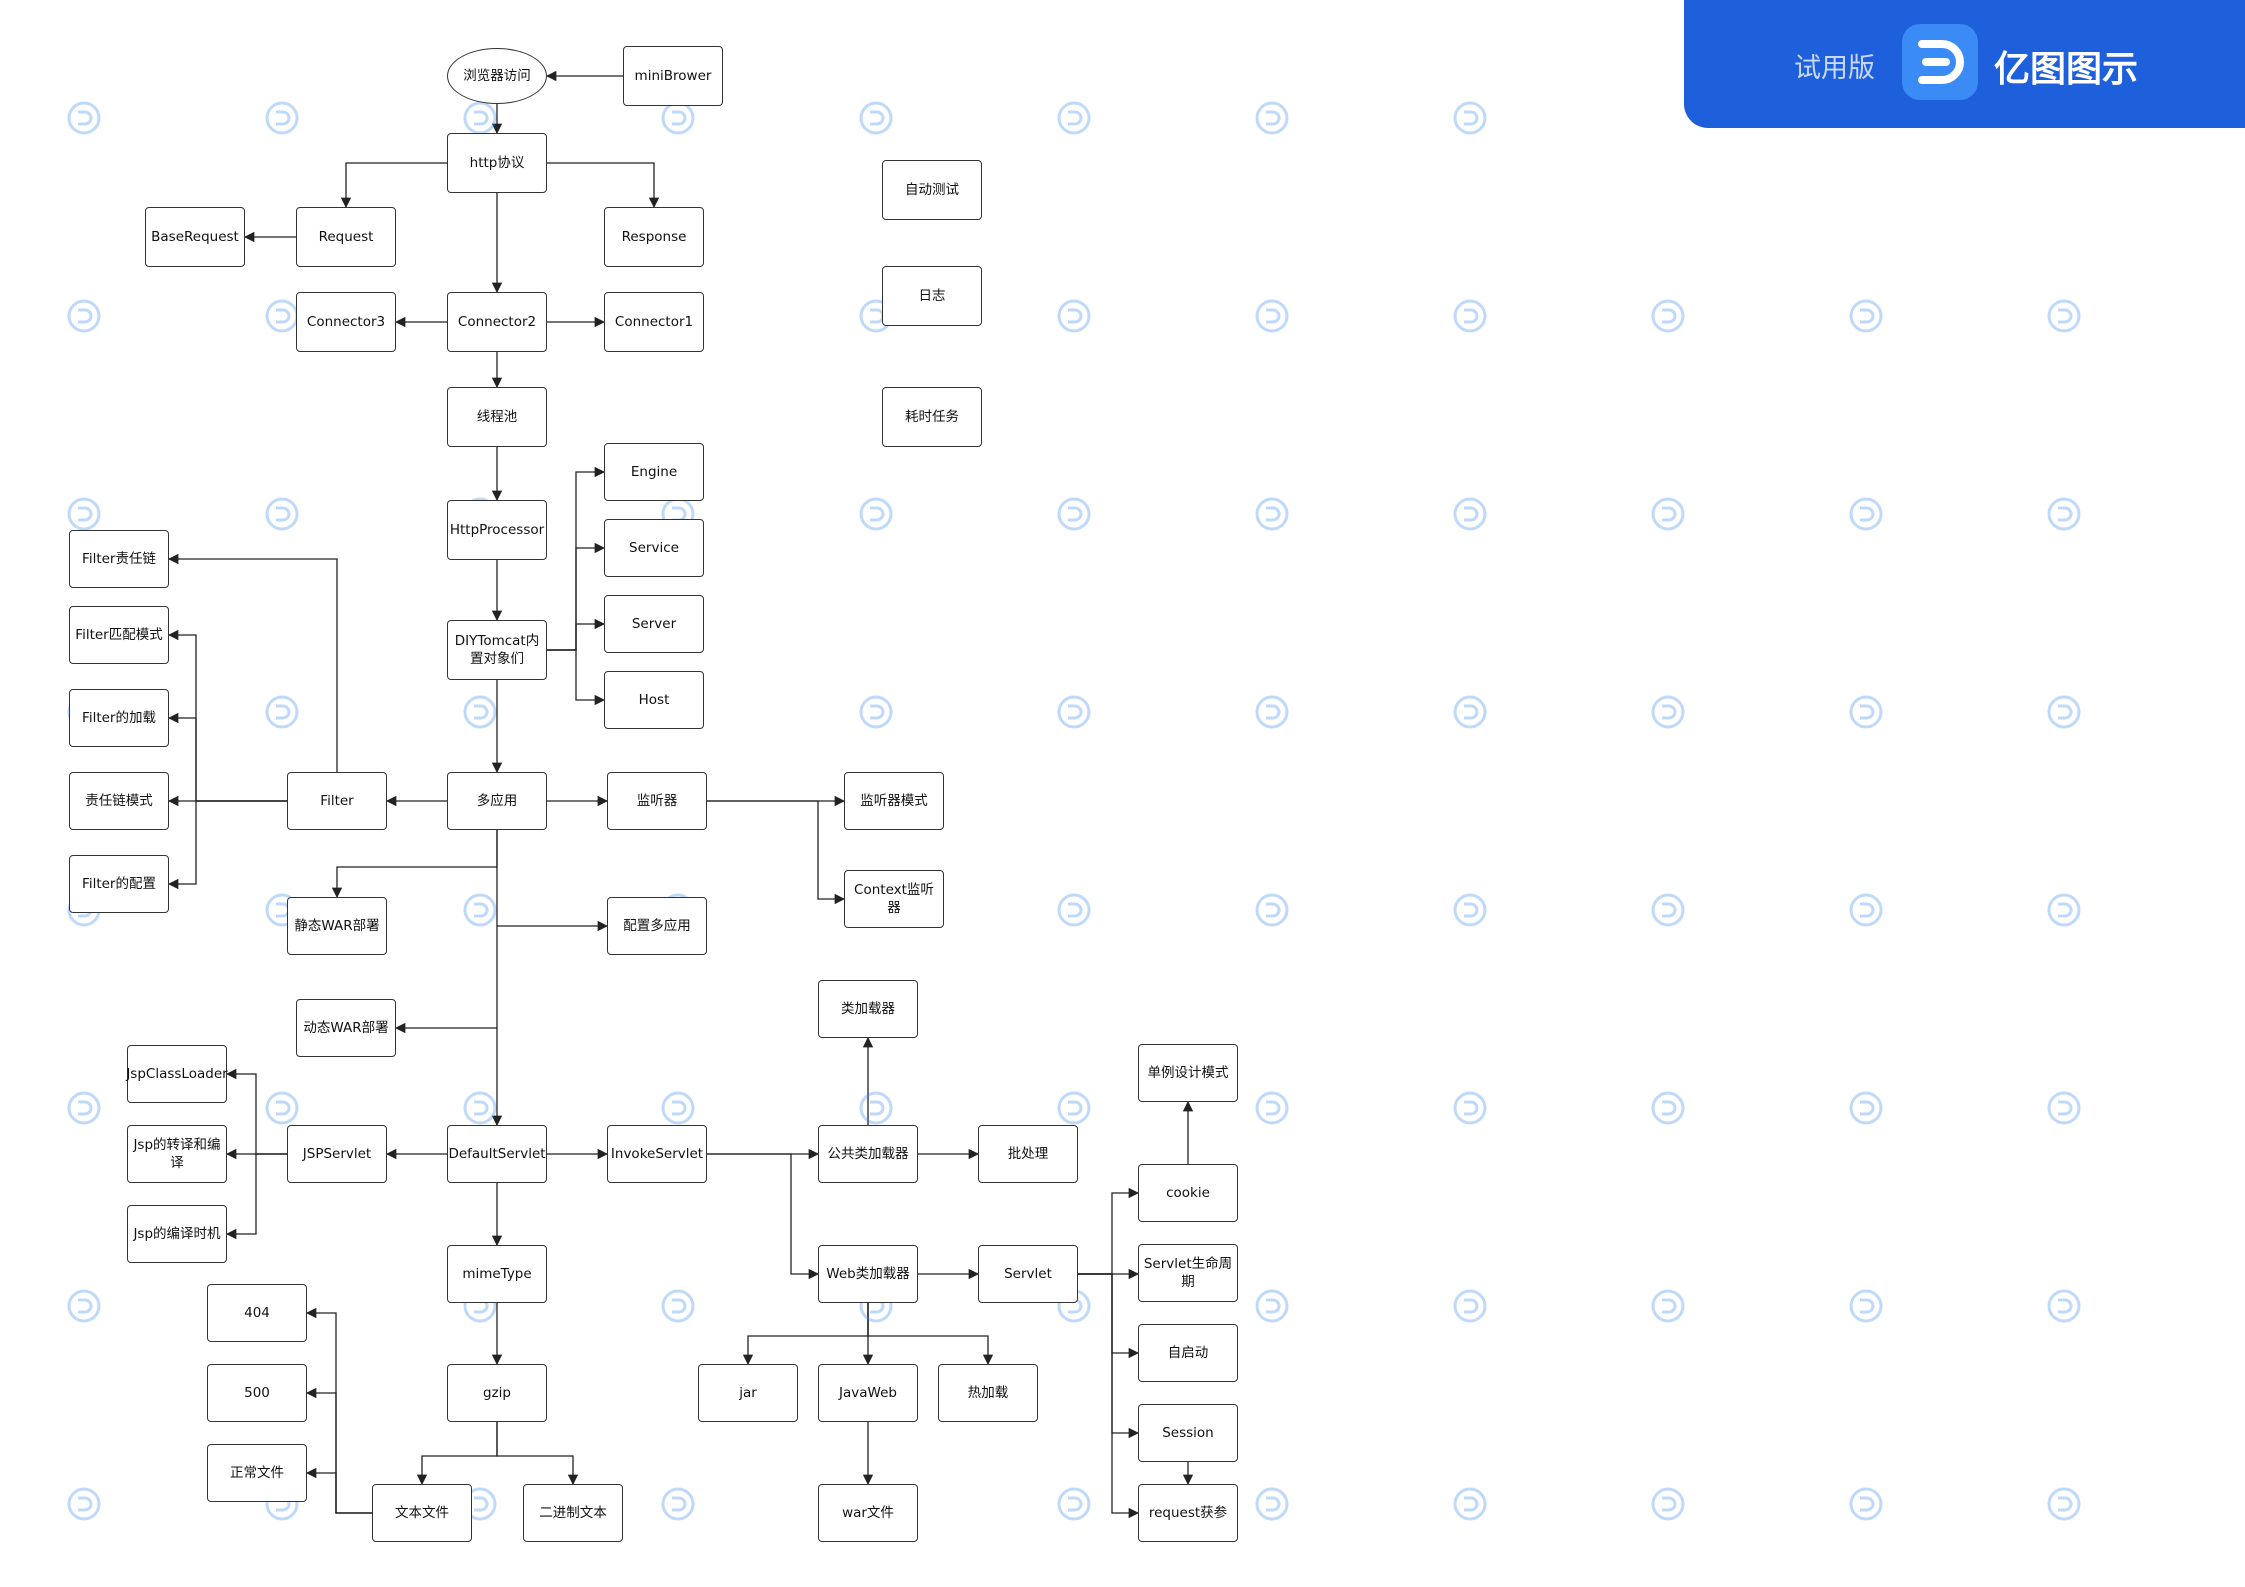 The height and width of the screenshot is (1587, 2245). I want to click on edge-multiApp-to-staticWar, so click(414, 864).